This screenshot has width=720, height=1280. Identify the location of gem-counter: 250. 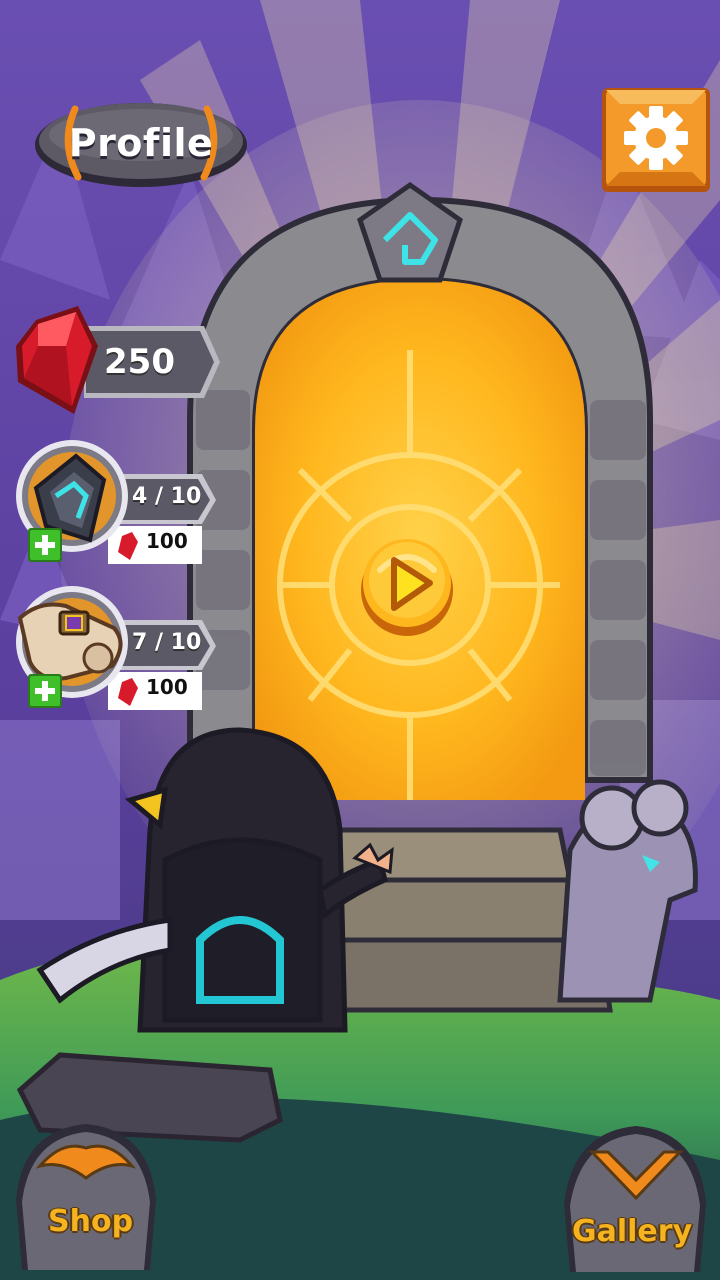
(119, 362).